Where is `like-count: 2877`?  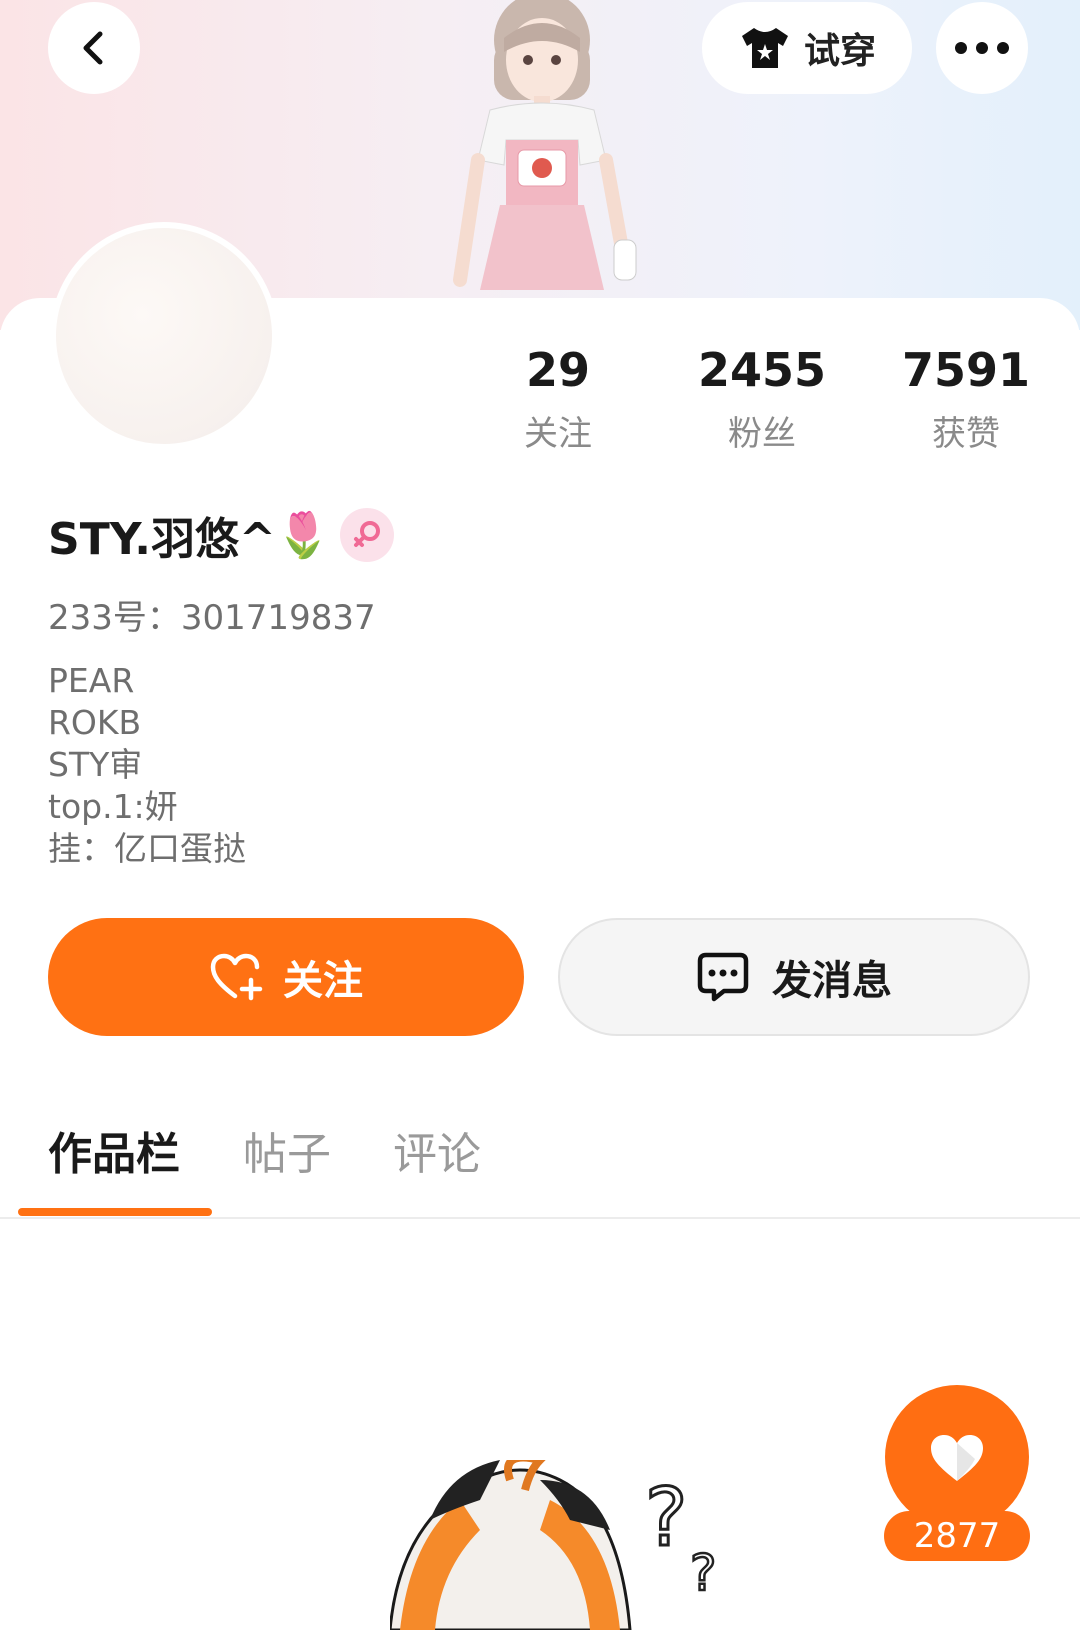
like-count: 2877 is located at coordinates (957, 1536).